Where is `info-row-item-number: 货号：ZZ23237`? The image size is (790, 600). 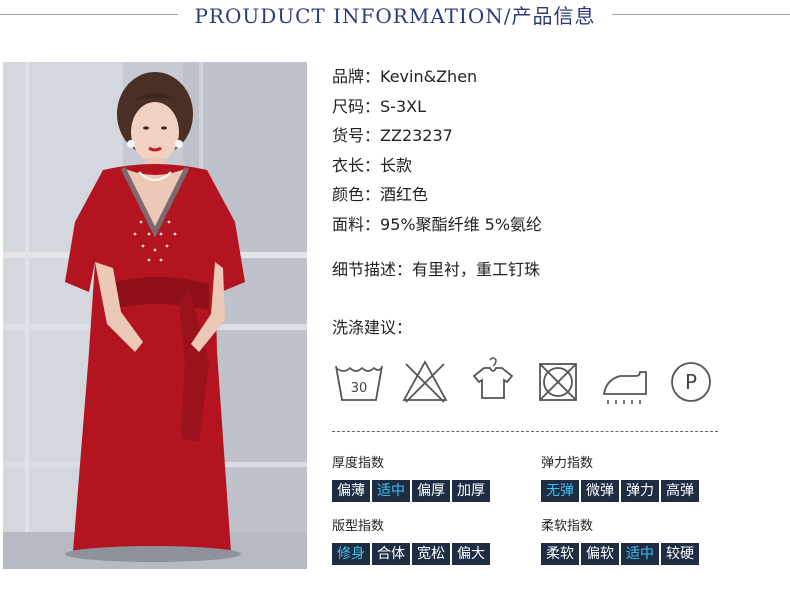 info-row-item-number: 货号：ZZ23237 is located at coordinates (392, 135).